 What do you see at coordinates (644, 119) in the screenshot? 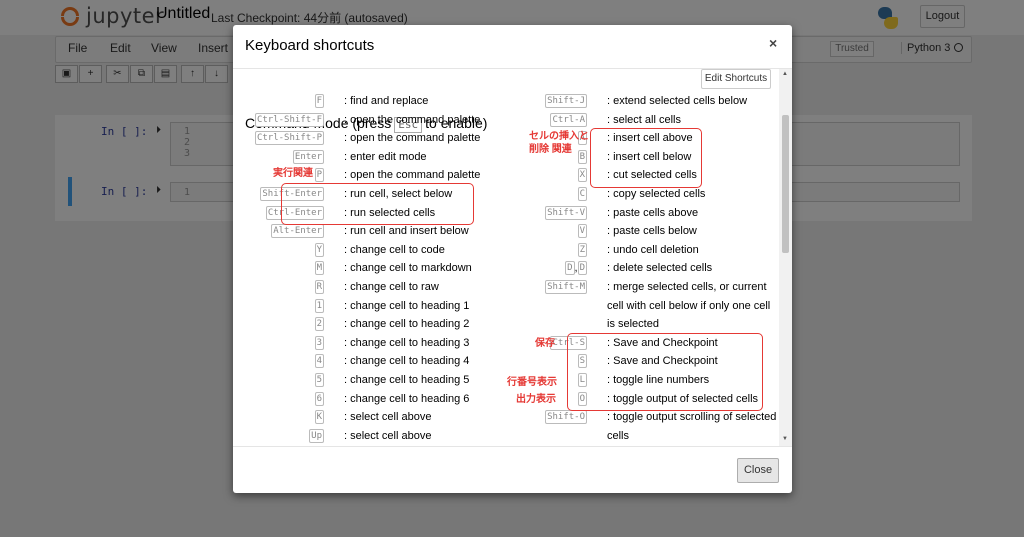
I see `shortcut-description: : select all cells` at bounding box center [644, 119].